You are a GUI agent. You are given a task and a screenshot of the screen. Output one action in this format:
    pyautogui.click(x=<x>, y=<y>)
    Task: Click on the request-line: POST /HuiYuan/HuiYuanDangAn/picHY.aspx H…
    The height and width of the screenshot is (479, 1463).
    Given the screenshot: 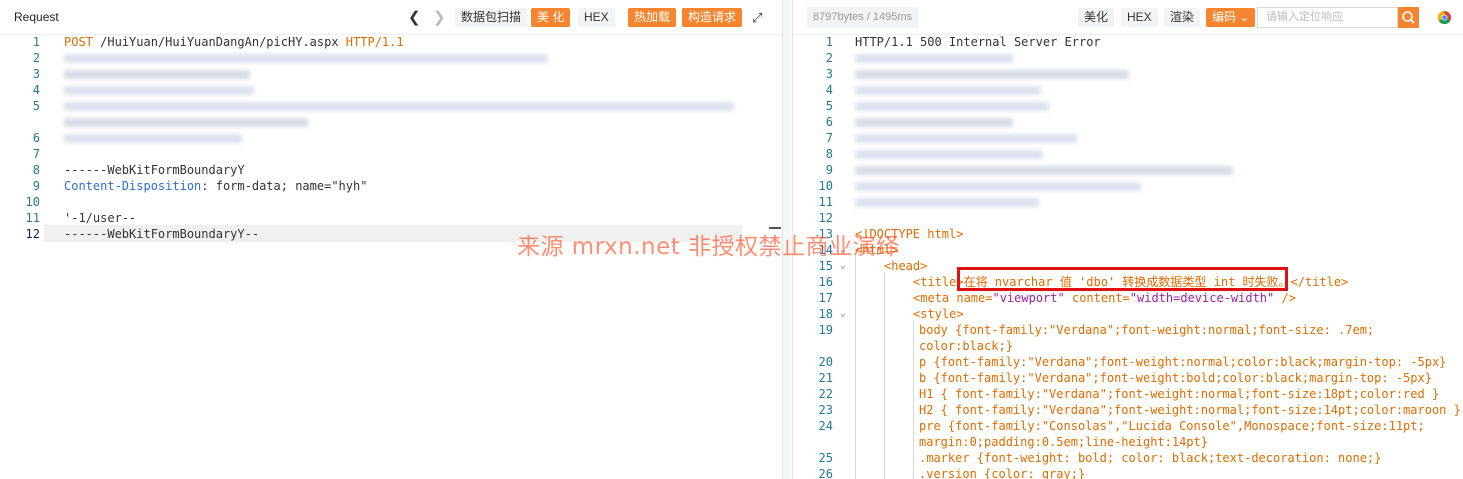 What is the action you would take?
    pyautogui.click(x=234, y=42)
    